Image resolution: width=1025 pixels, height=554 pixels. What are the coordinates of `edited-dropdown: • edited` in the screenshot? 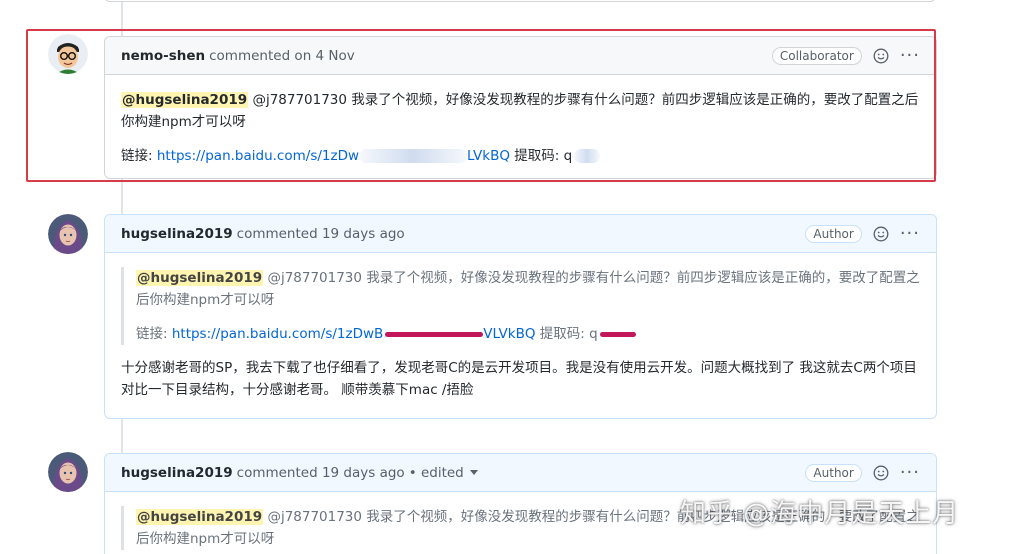 It's located at (443, 473).